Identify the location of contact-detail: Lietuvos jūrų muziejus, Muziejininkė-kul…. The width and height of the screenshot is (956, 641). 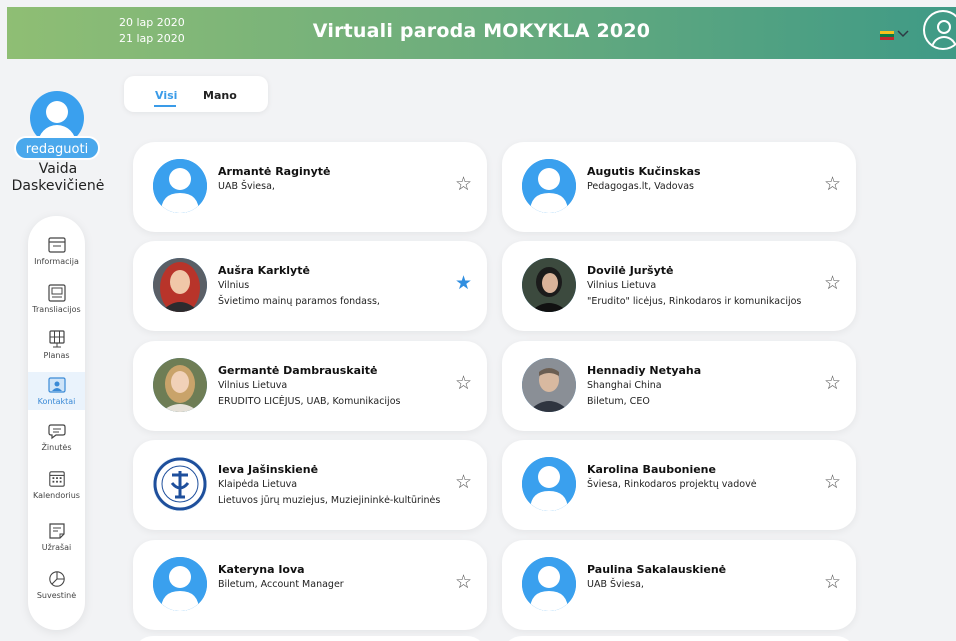
(329, 500).